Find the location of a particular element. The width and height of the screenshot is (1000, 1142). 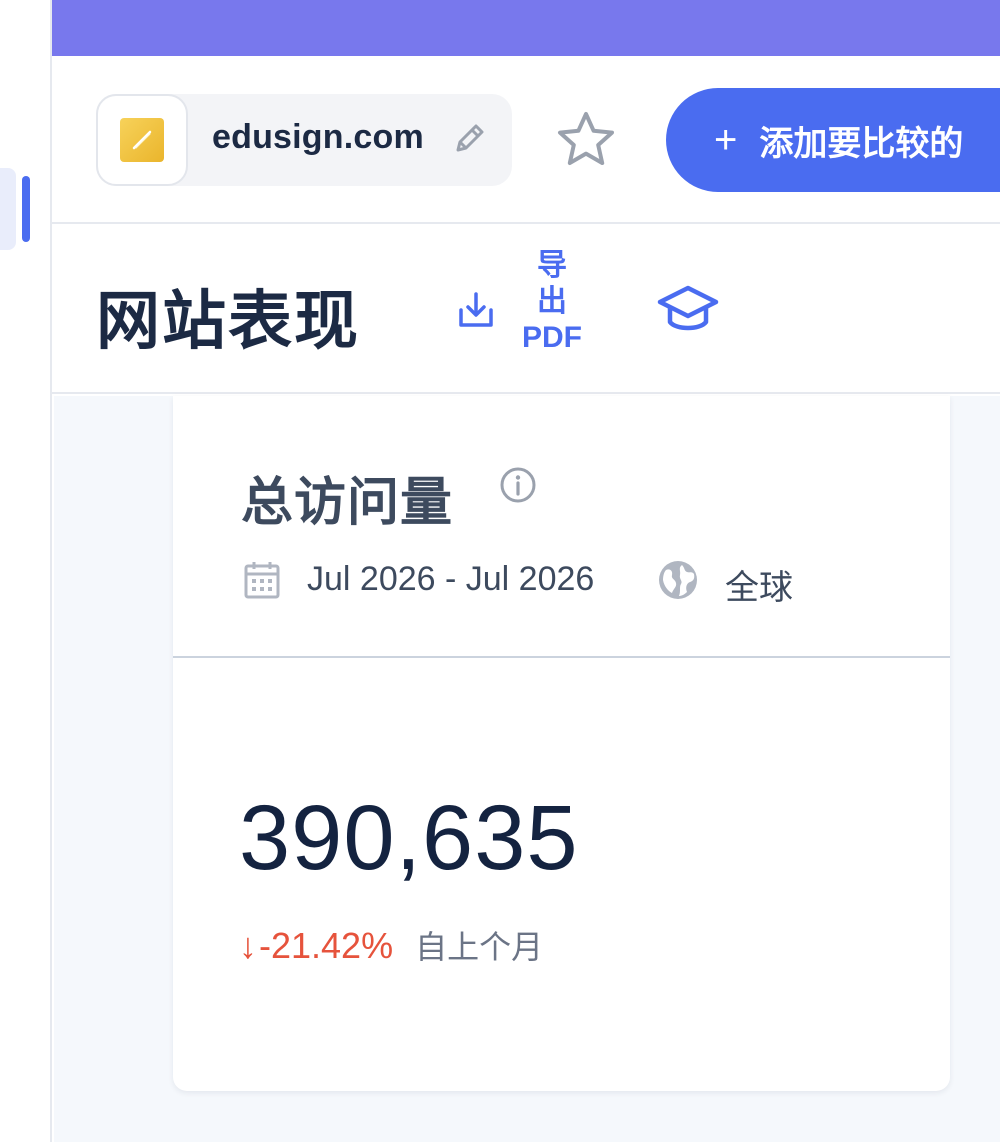

title-row: 网站表现 导 出 PDF is located at coordinates (526, 310).